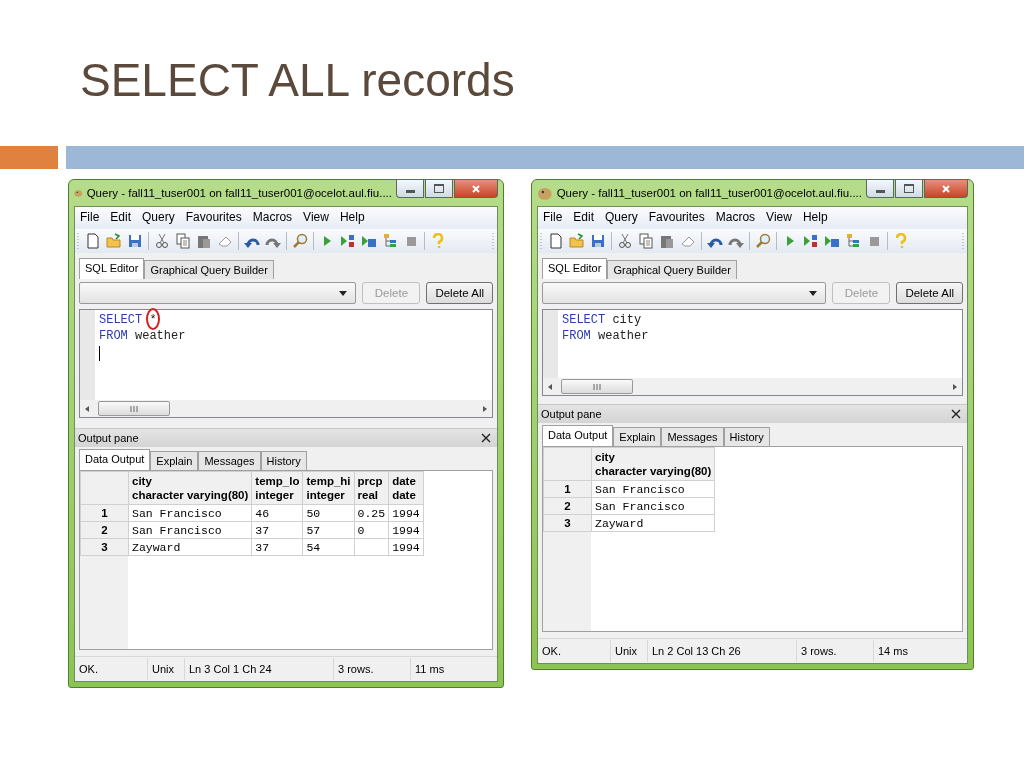  I want to click on status-text: 14 ms, so click(893, 651).